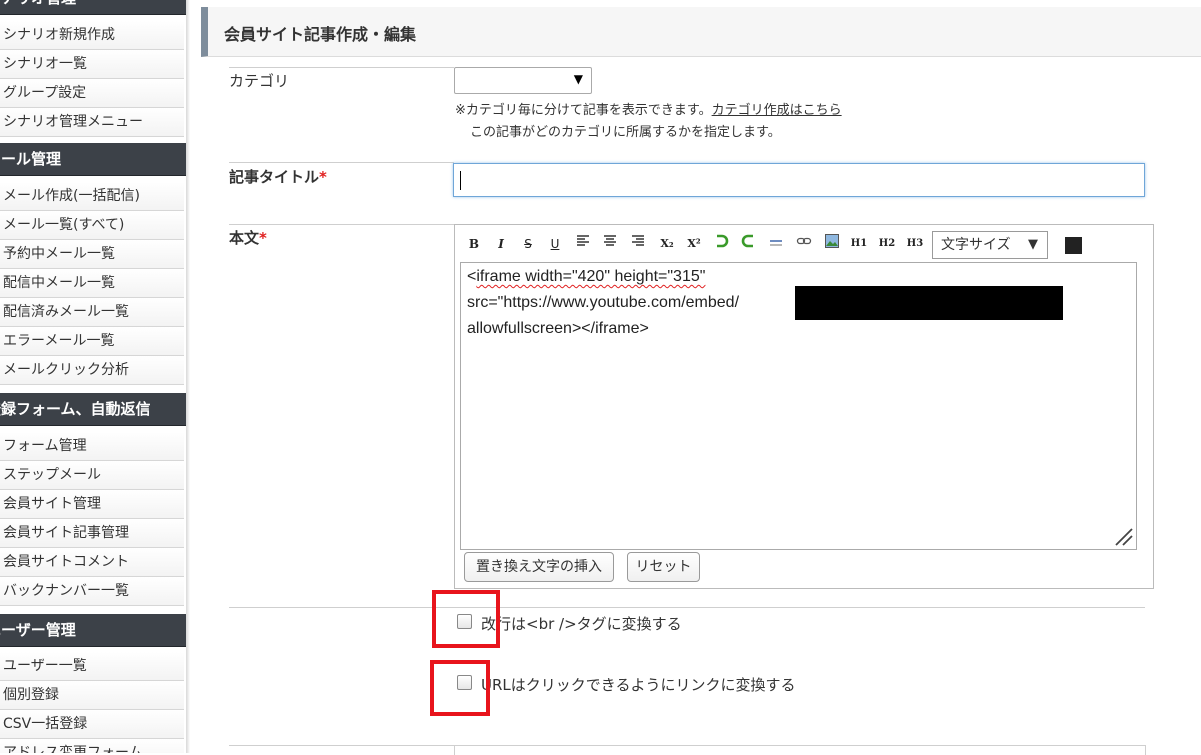 The width and height of the screenshot is (1201, 755). Describe the element at coordinates (976, 245) in the screenshot. I see `font-size-label: 文字サイズ` at that location.